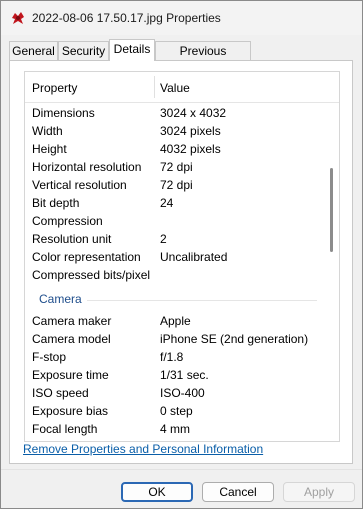  I want to click on property-name: Exposure time, so click(70, 375).